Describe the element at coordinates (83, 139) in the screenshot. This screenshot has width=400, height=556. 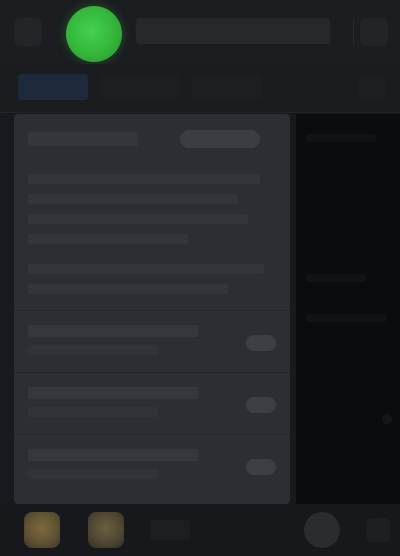
I see `card-header` at that location.